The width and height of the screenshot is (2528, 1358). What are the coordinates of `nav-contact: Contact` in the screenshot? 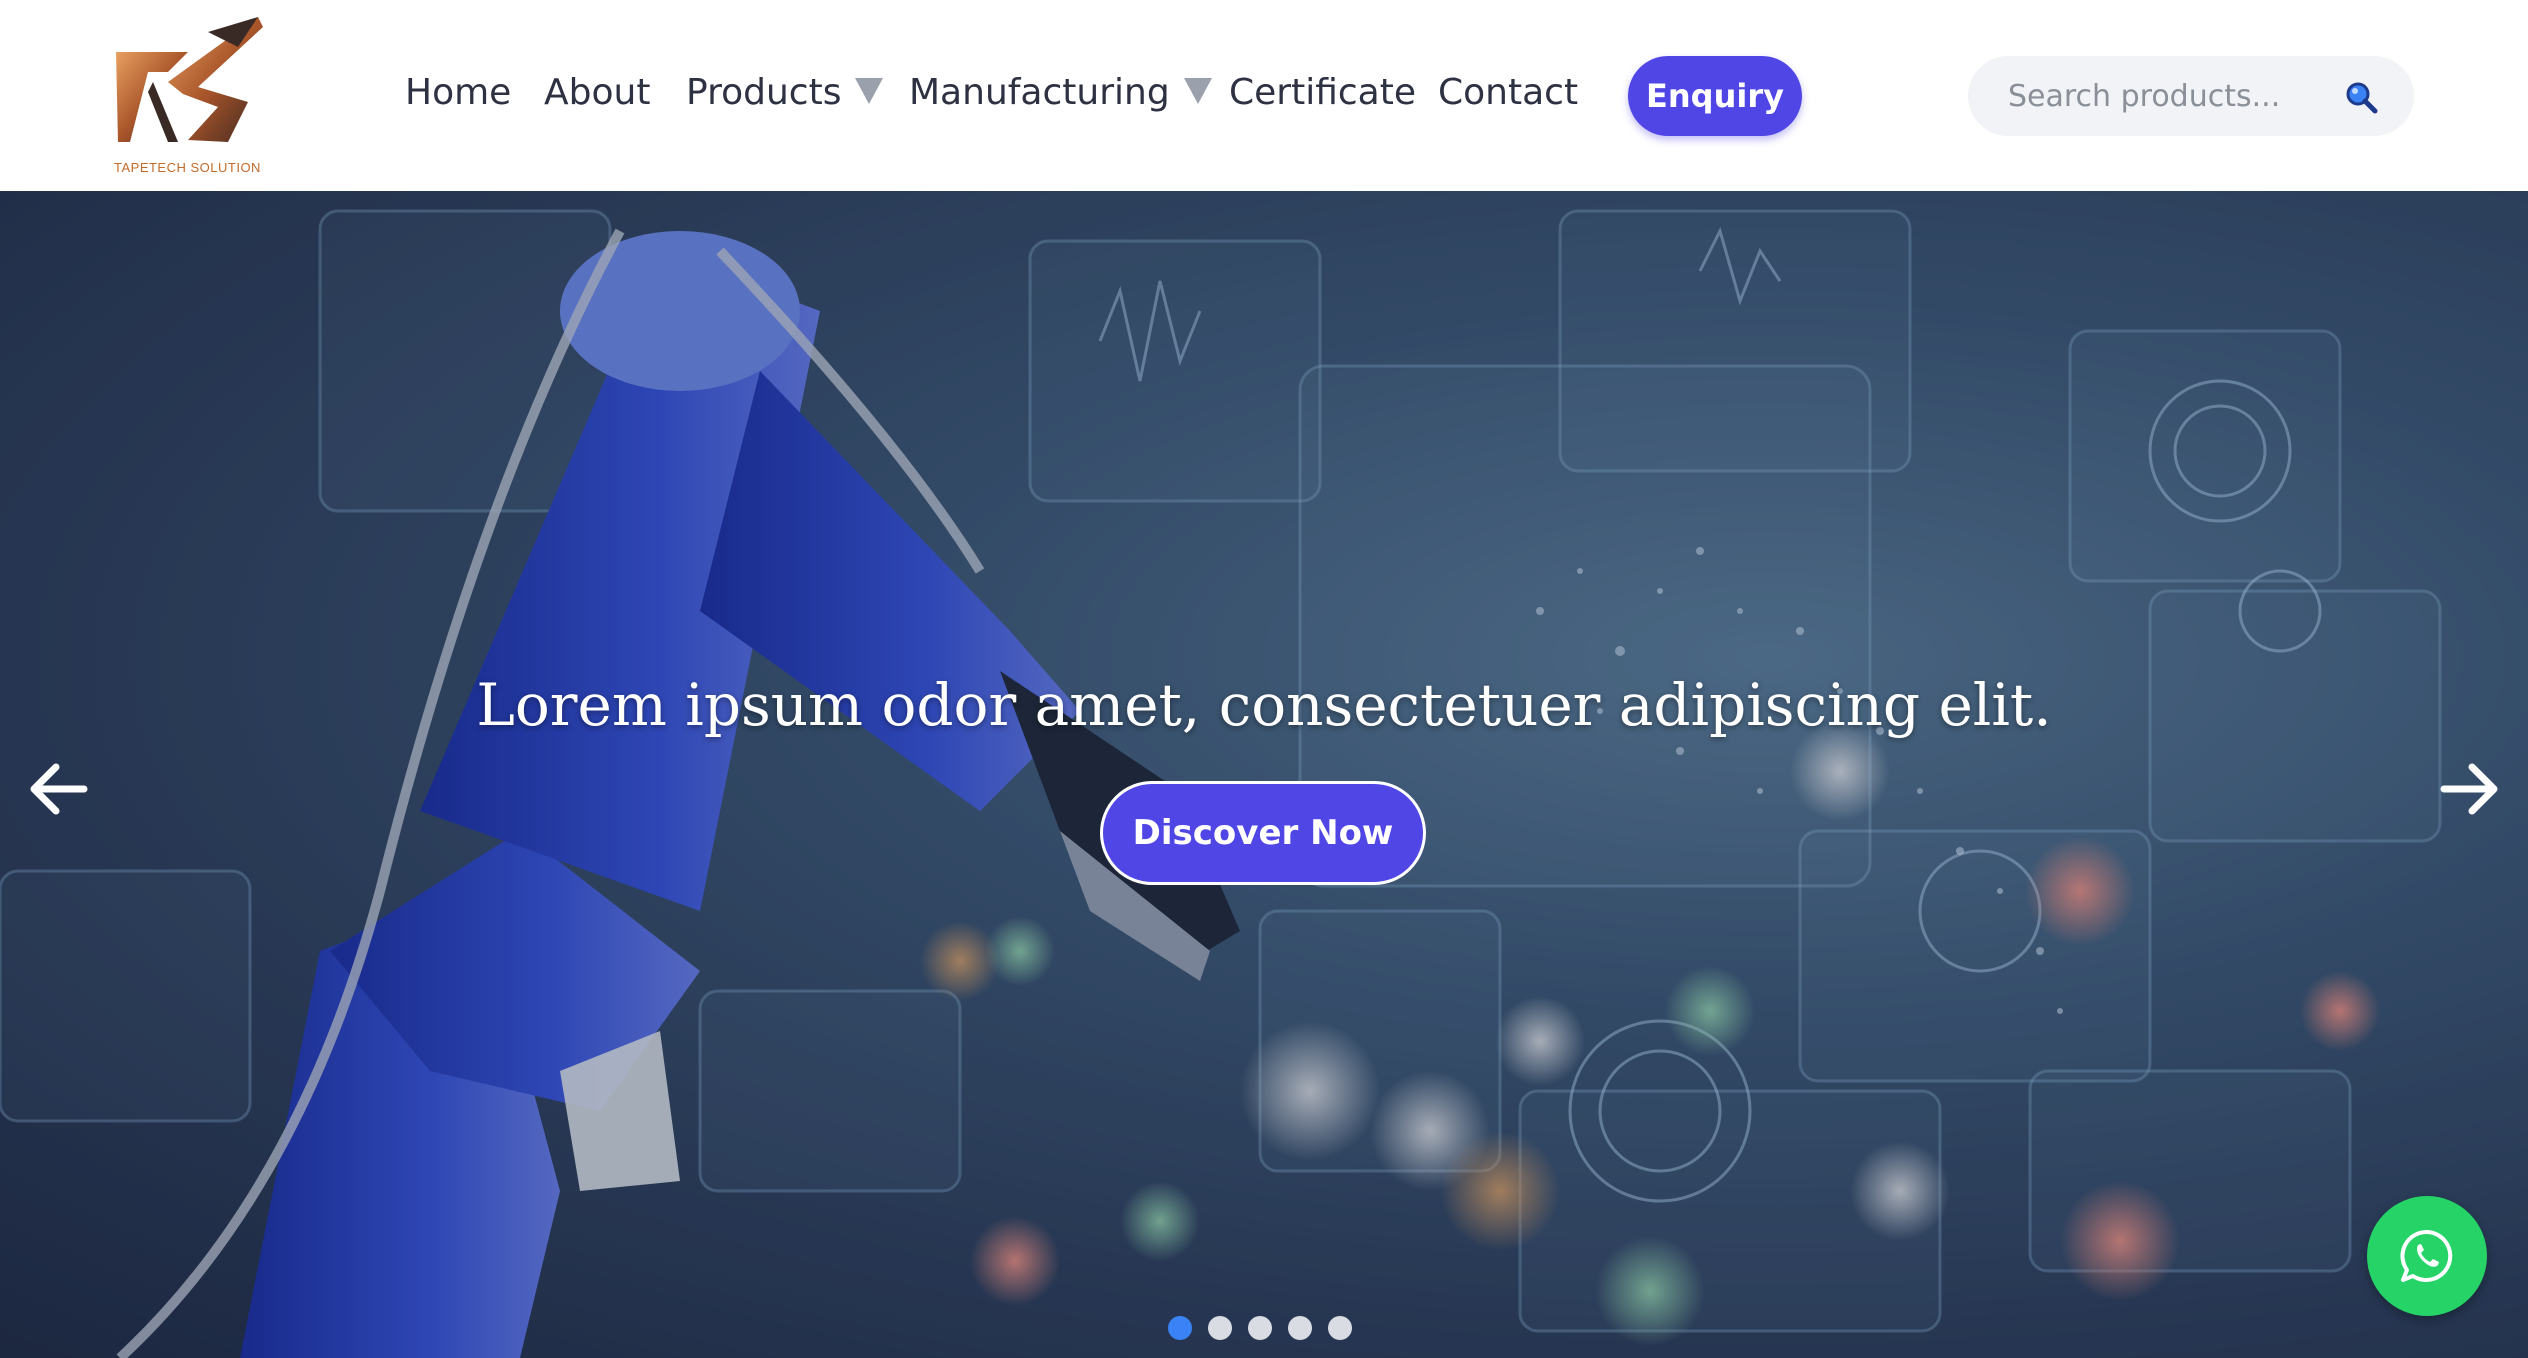 It's located at (1508, 92).